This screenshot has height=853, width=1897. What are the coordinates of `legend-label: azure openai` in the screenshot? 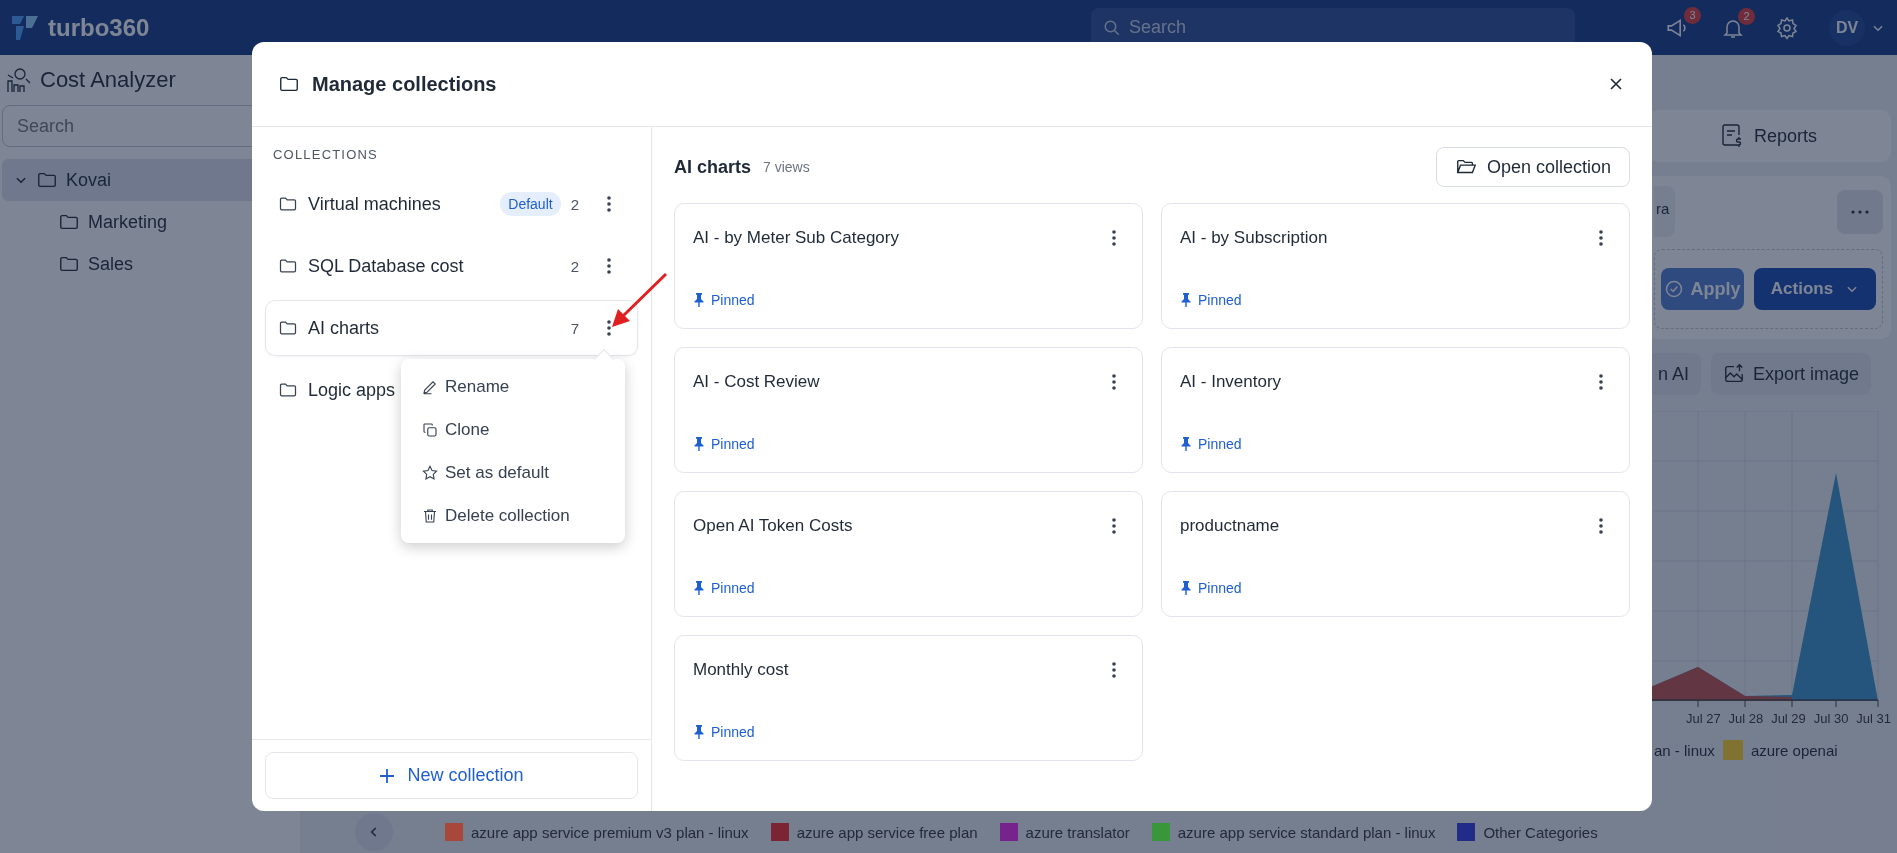 It's located at (1794, 750).